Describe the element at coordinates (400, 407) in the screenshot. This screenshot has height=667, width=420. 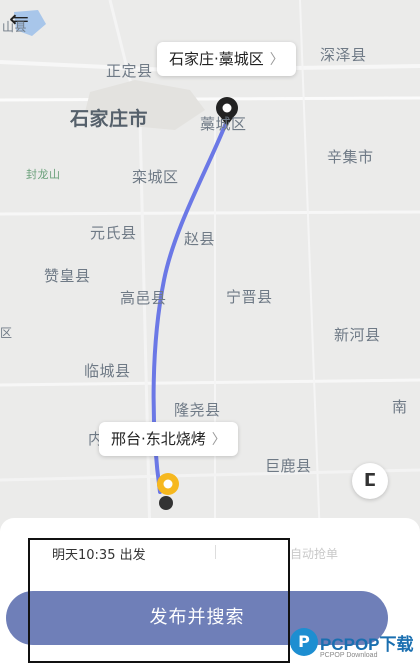
I see `map-label: 南` at that location.